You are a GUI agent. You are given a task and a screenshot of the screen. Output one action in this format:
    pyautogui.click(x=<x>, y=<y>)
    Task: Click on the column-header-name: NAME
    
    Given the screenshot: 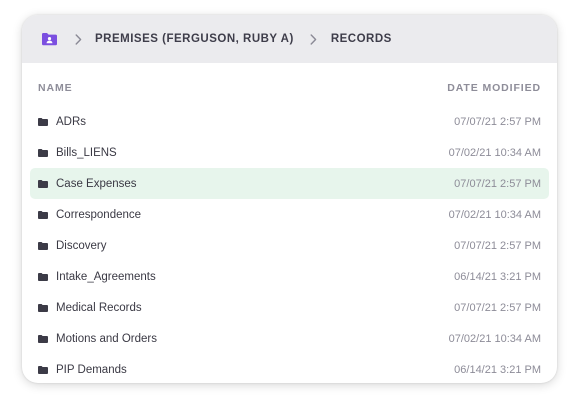 What is the action you would take?
    pyautogui.click(x=55, y=88)
    